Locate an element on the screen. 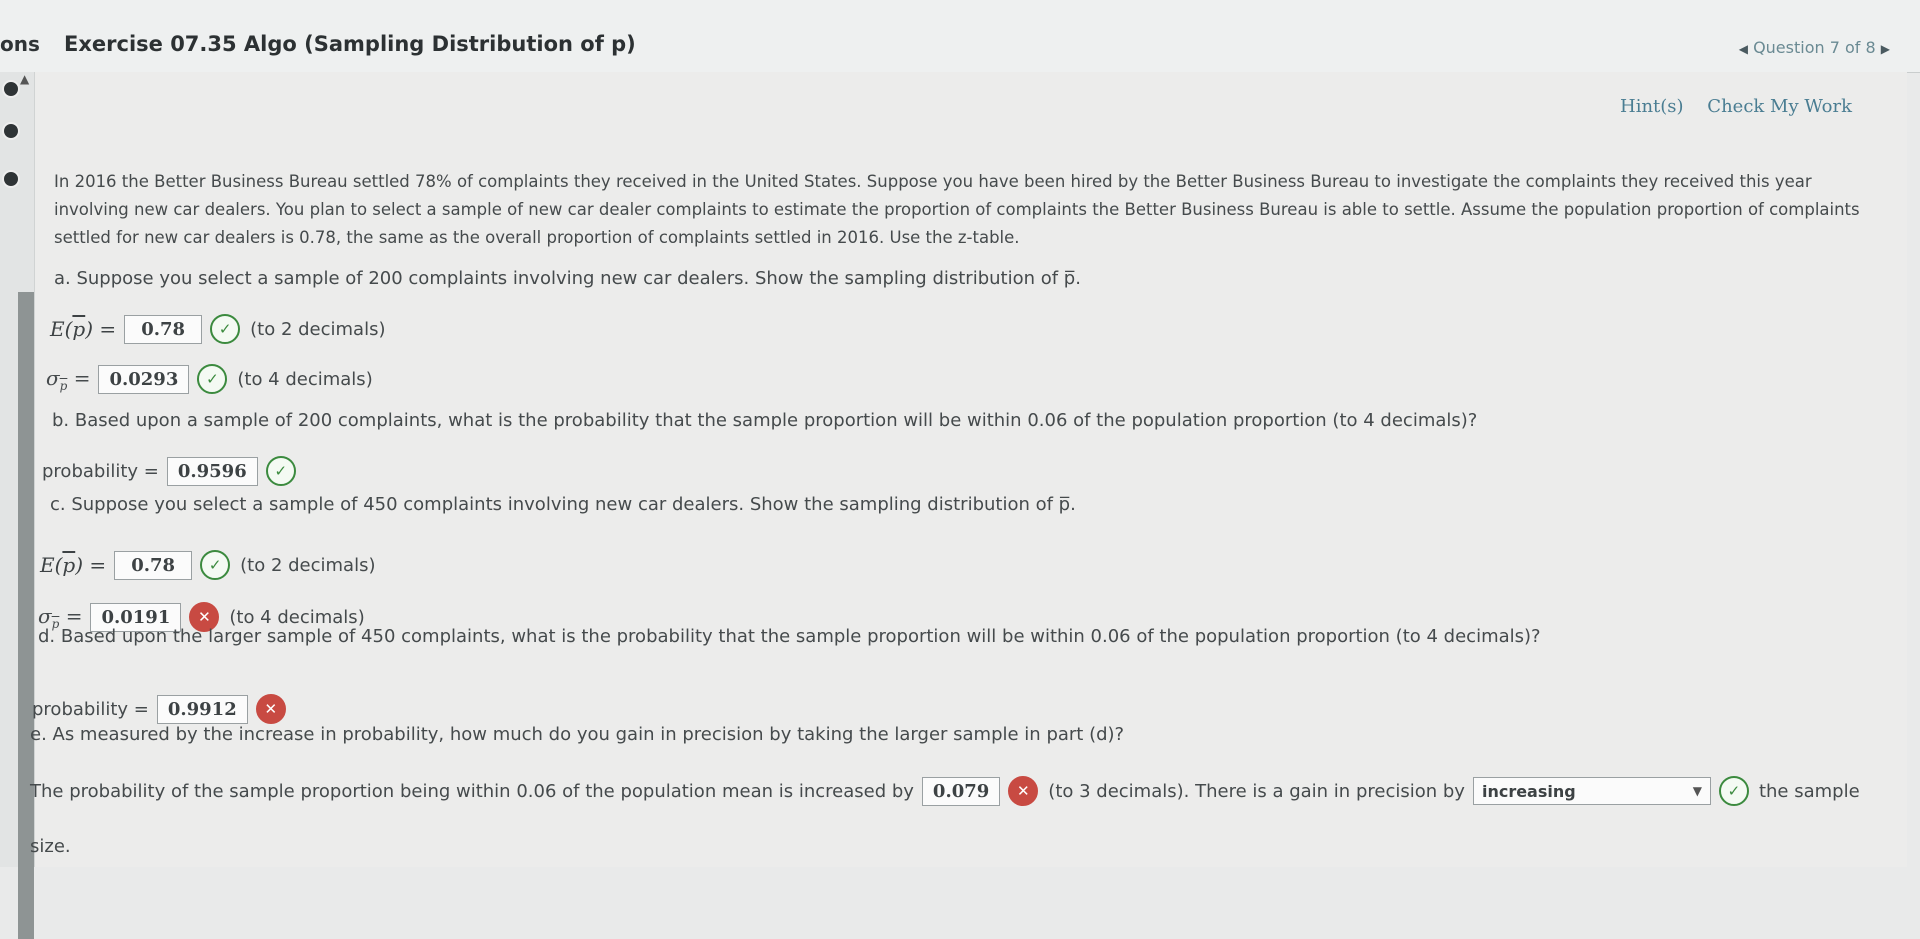 Image resolution: width=1920 pixels, height=939 pixels. part-b-probability-input: 0.9596 is located at coordinates (212, 471).